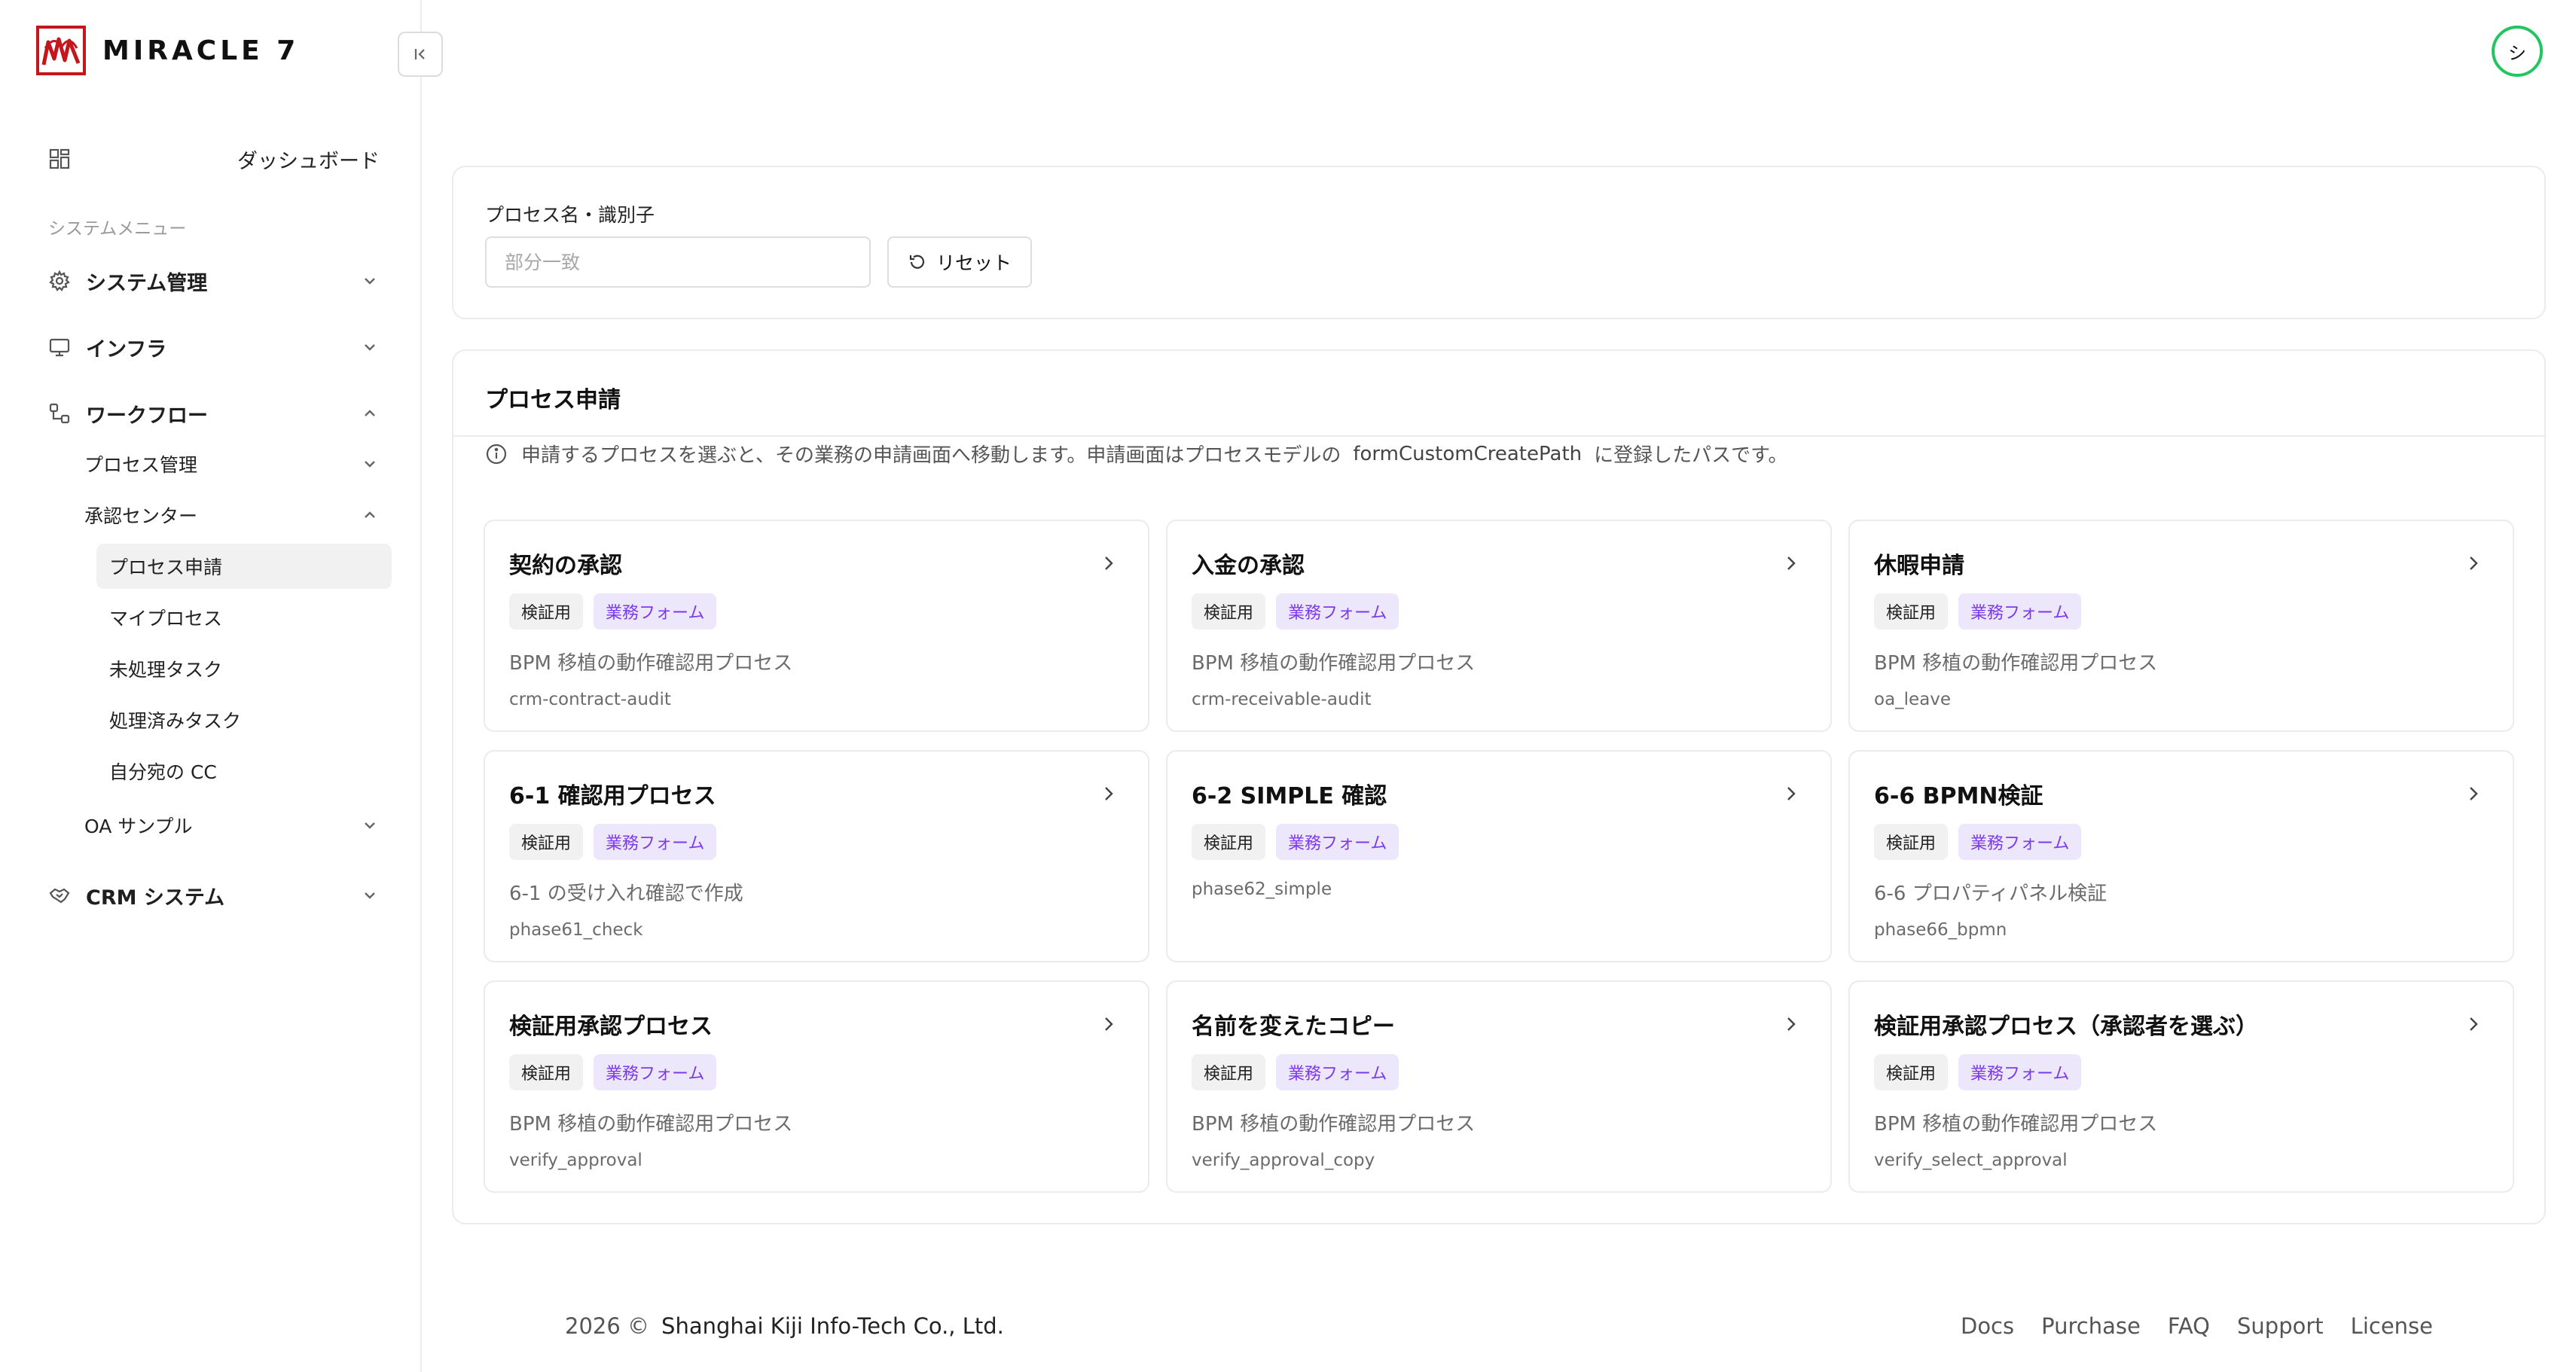 The height and width of the screenshot is (1372, 2576). I want to click on process-tile: 6-2 SIMPLE 確認 検証用 業務フォーム phase62_simple, so click(1499, 856).